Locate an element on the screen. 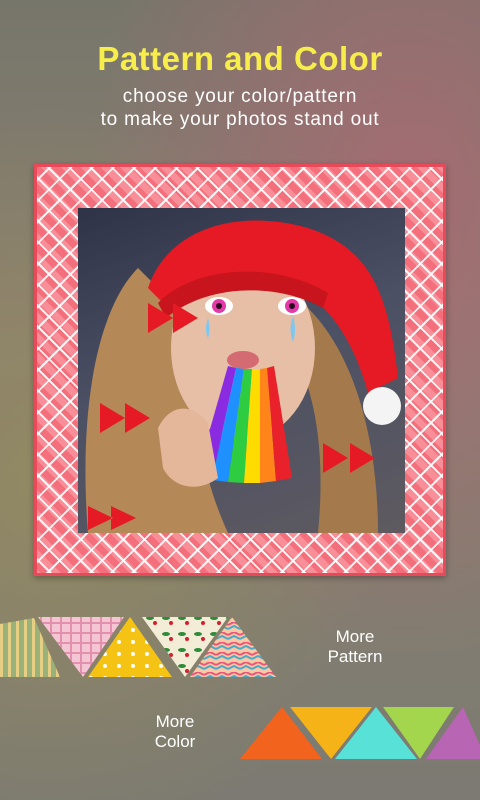 This screenshot has width=480, height=800. more-pattern-label-line2: Pattern is located at coordinates (355, 656).